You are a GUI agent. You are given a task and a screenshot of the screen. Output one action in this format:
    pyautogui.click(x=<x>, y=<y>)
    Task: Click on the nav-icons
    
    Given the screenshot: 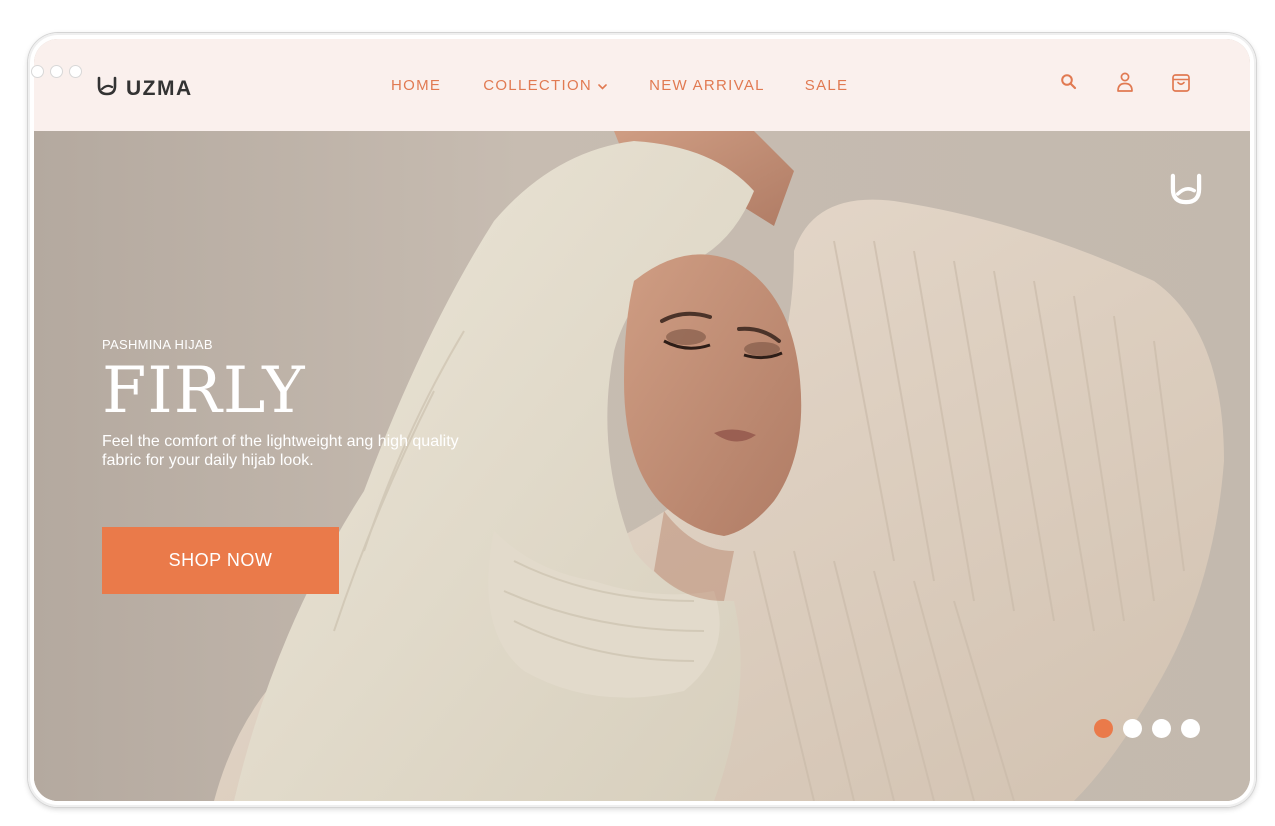 What is the action you would take?
    pyautogui.click(x=1125, y=82)
    